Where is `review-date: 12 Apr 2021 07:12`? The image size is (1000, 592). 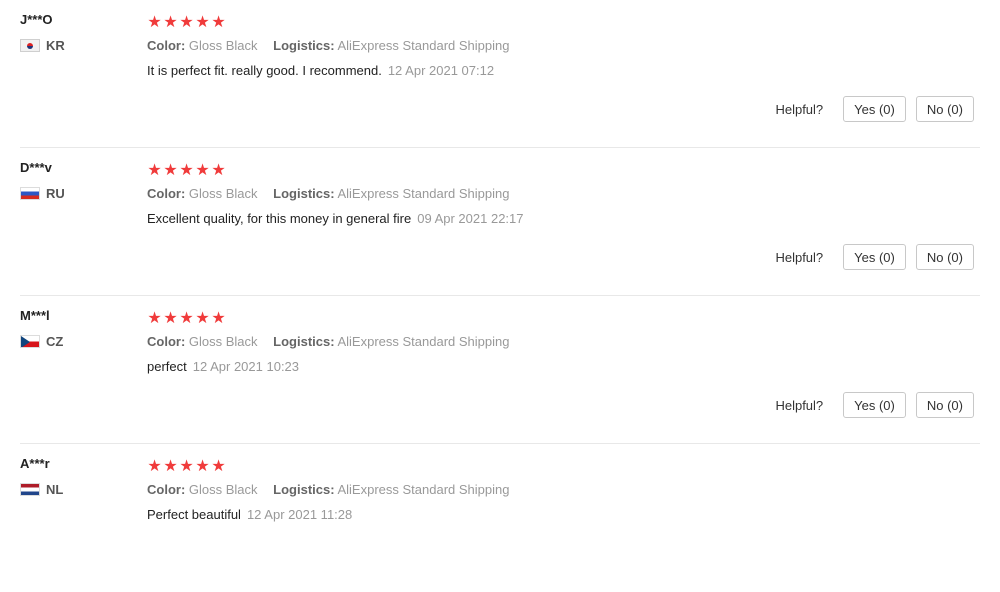
review-date: 12 Apr 2021 07:12 is located at coordinates (441, 70).